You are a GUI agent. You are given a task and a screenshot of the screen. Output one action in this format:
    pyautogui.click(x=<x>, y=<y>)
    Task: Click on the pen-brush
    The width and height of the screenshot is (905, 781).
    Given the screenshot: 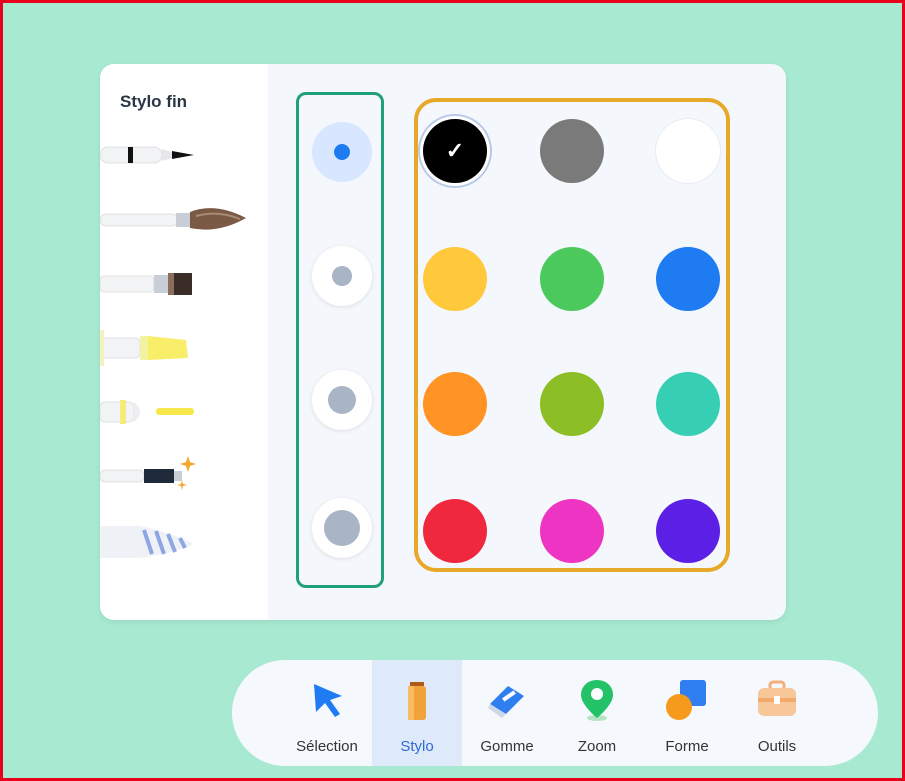 What is the action you would take?
    pyautogui.click(x=175, y=219)
    